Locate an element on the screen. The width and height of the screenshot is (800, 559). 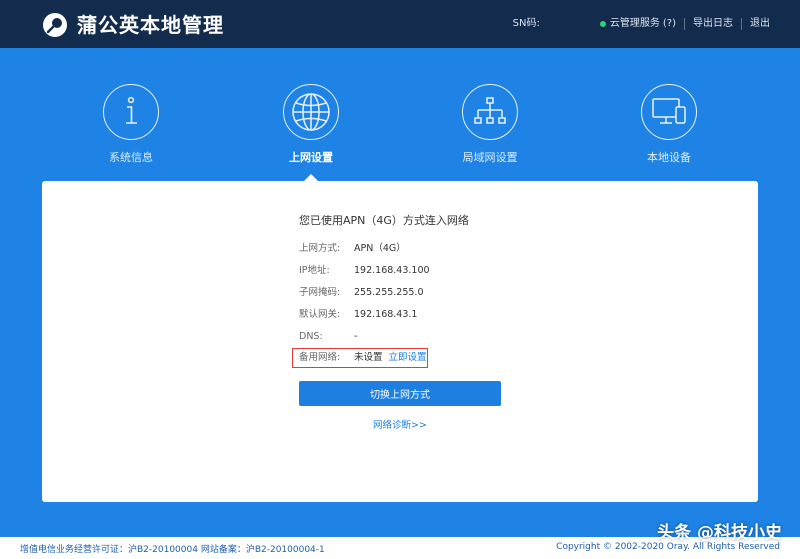
info-value: - is located at coordinates (356, 336).